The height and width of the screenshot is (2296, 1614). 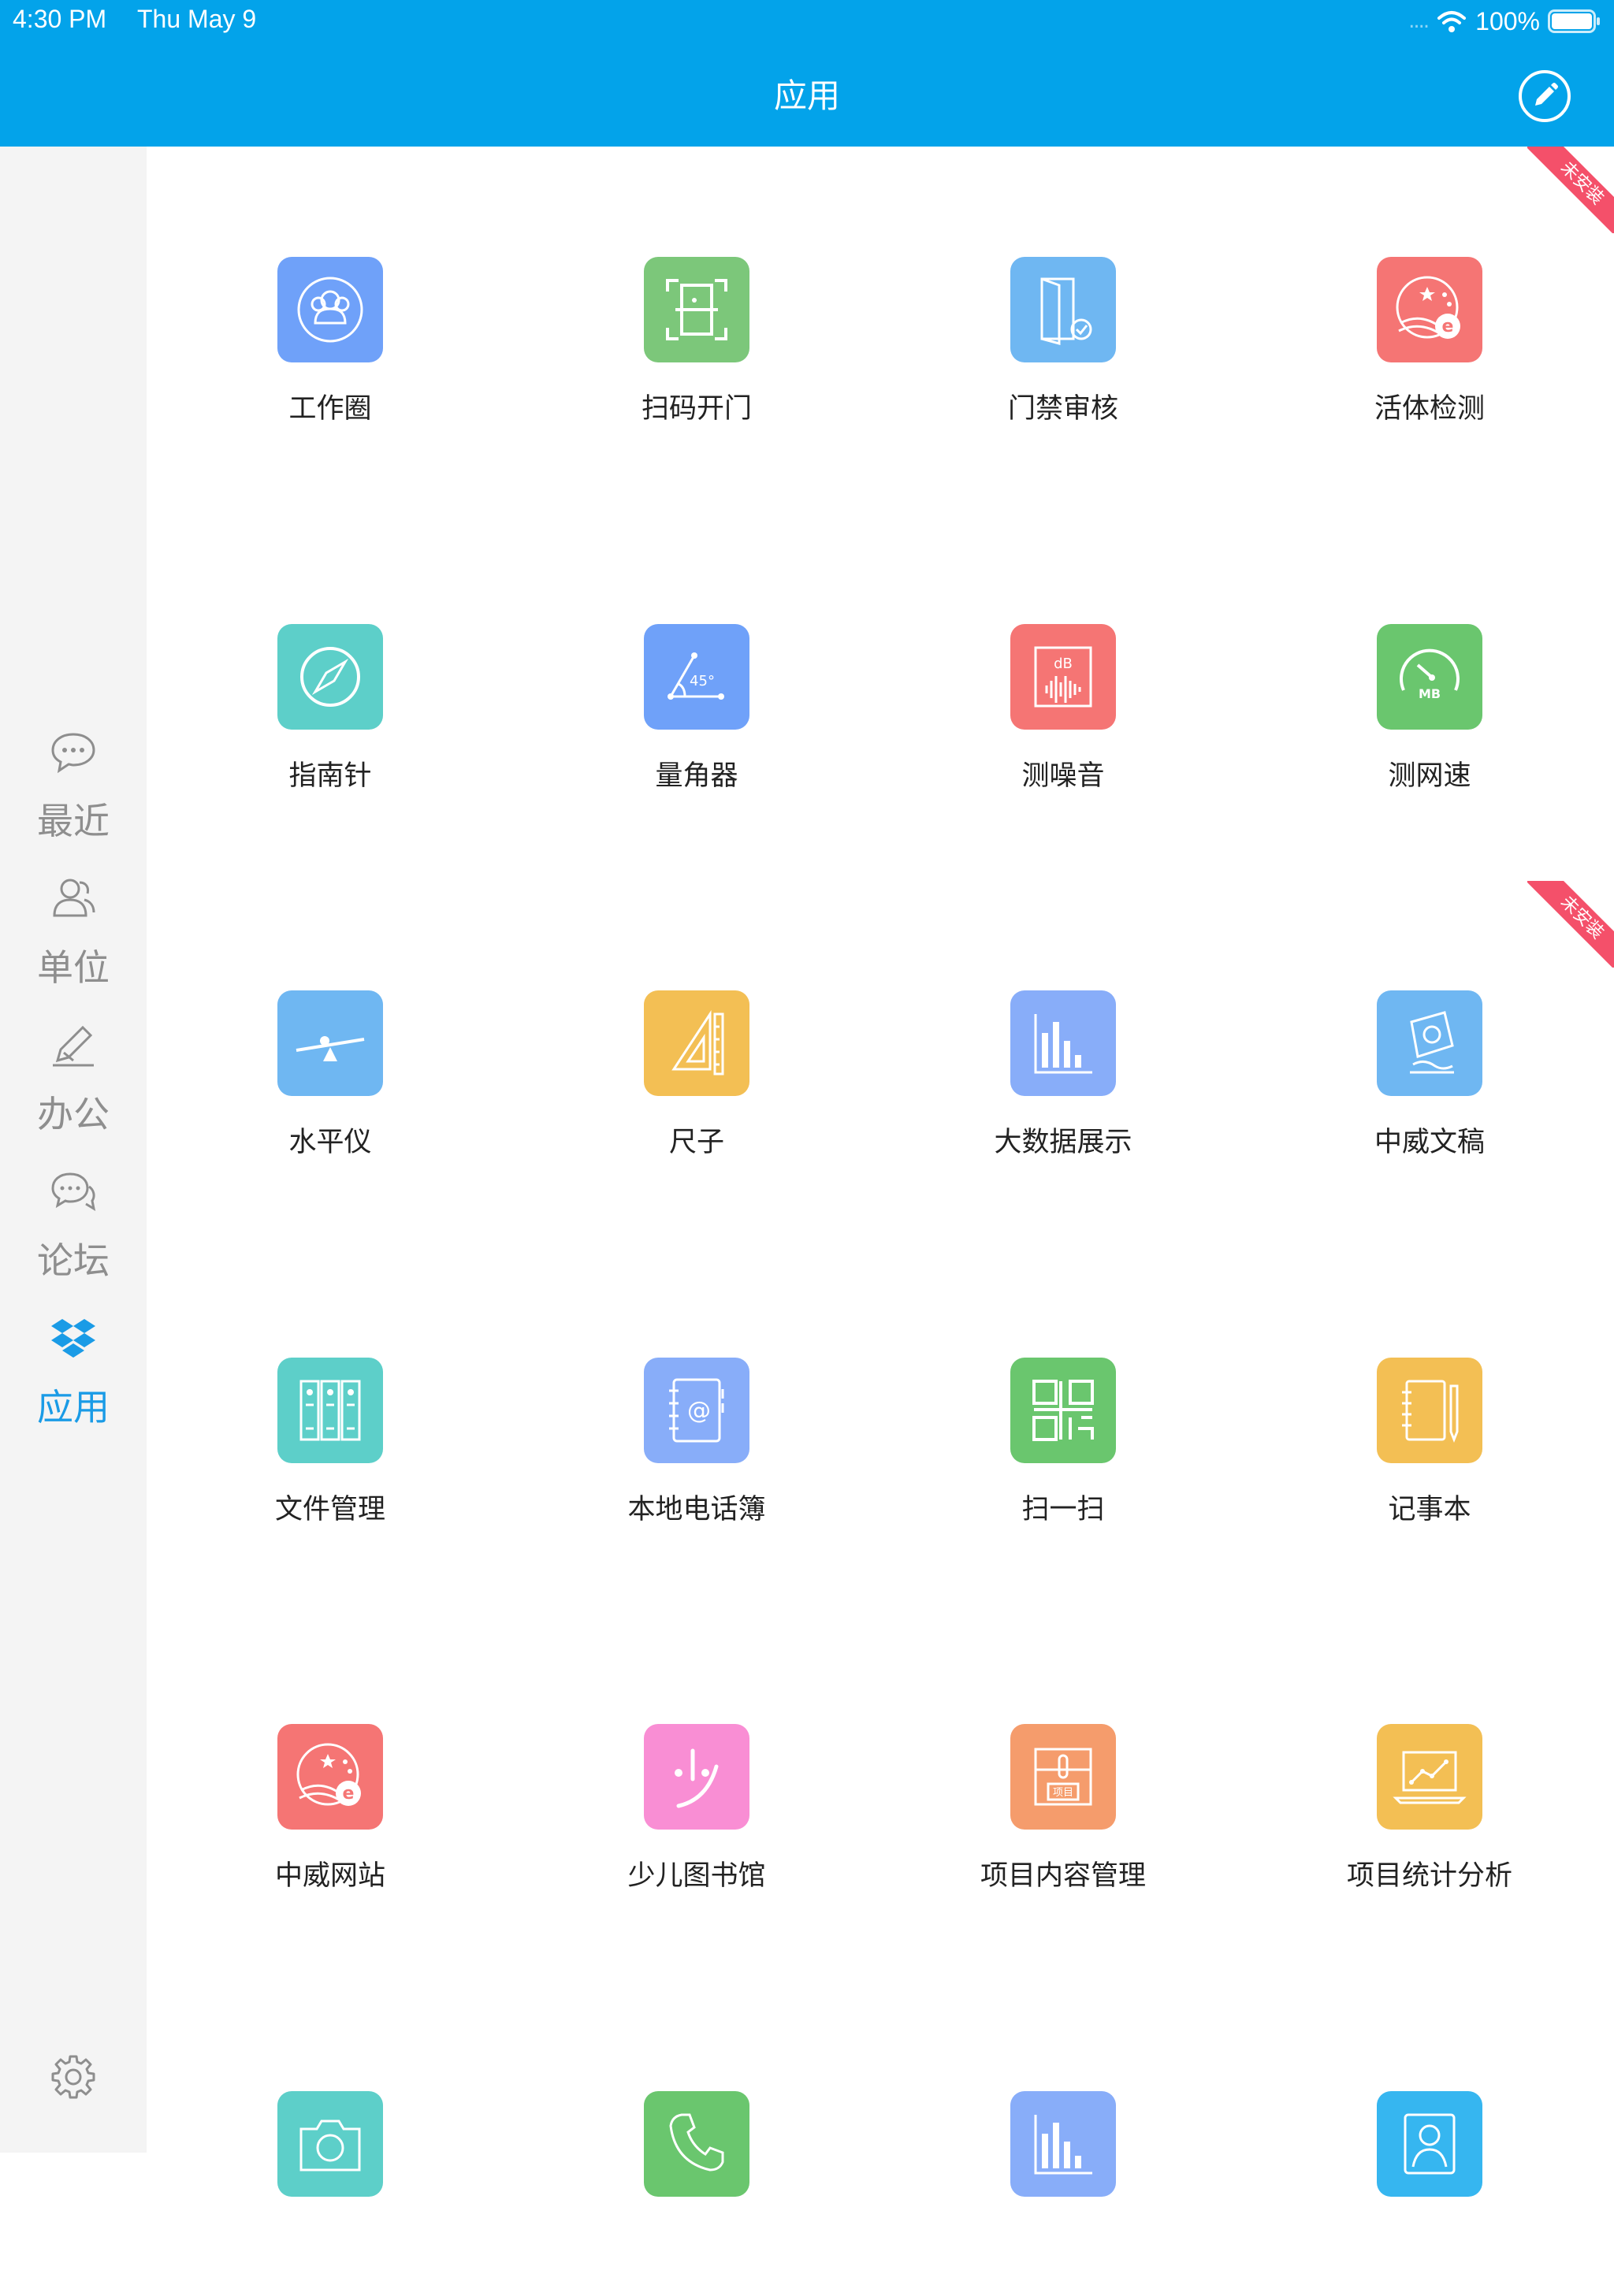 I want to click on sidebar-item-label: 办公, so click(x=73, y=1114).